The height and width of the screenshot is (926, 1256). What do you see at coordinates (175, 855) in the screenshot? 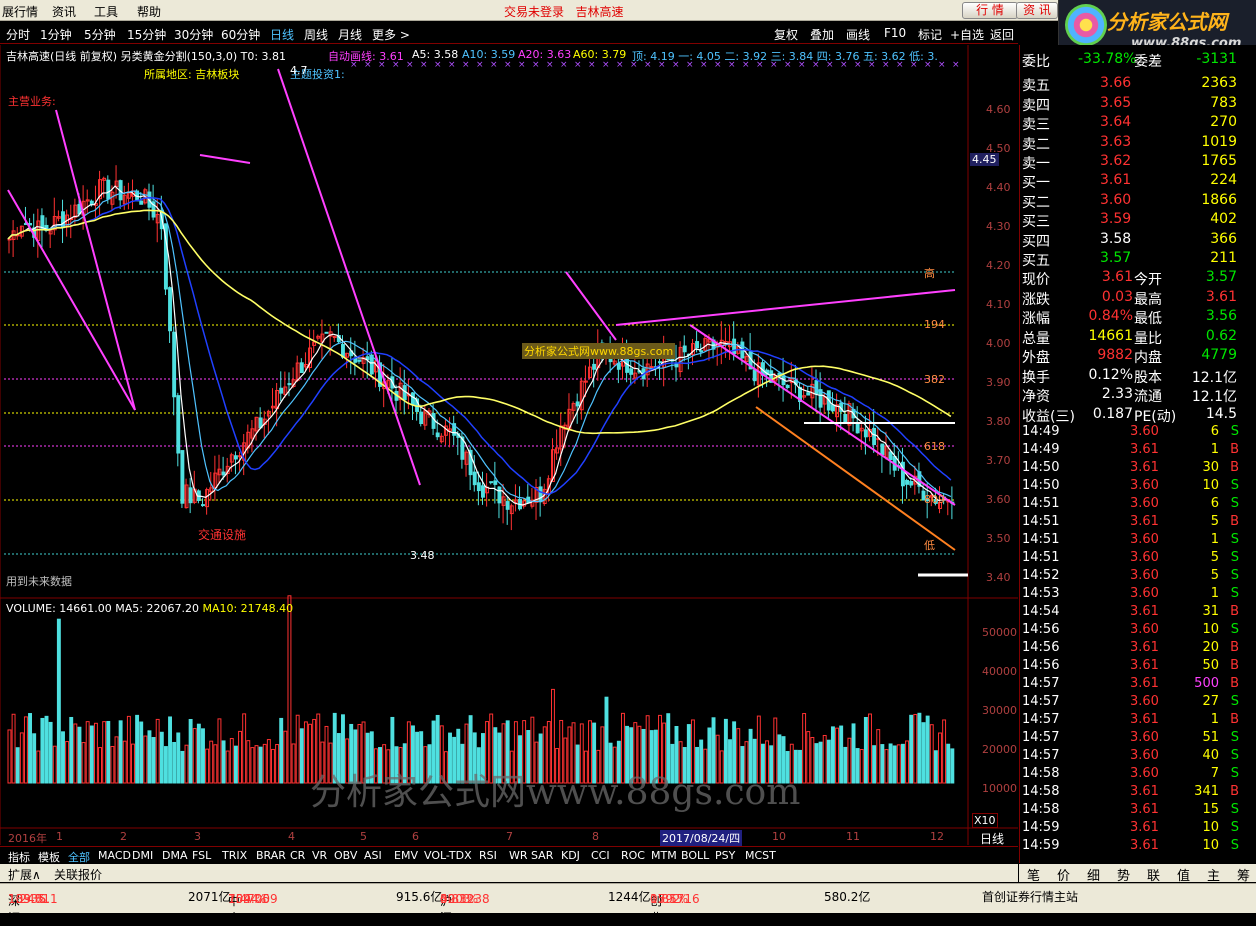
I see `indicator-tab: DMA` at bounding box center [175, 855].